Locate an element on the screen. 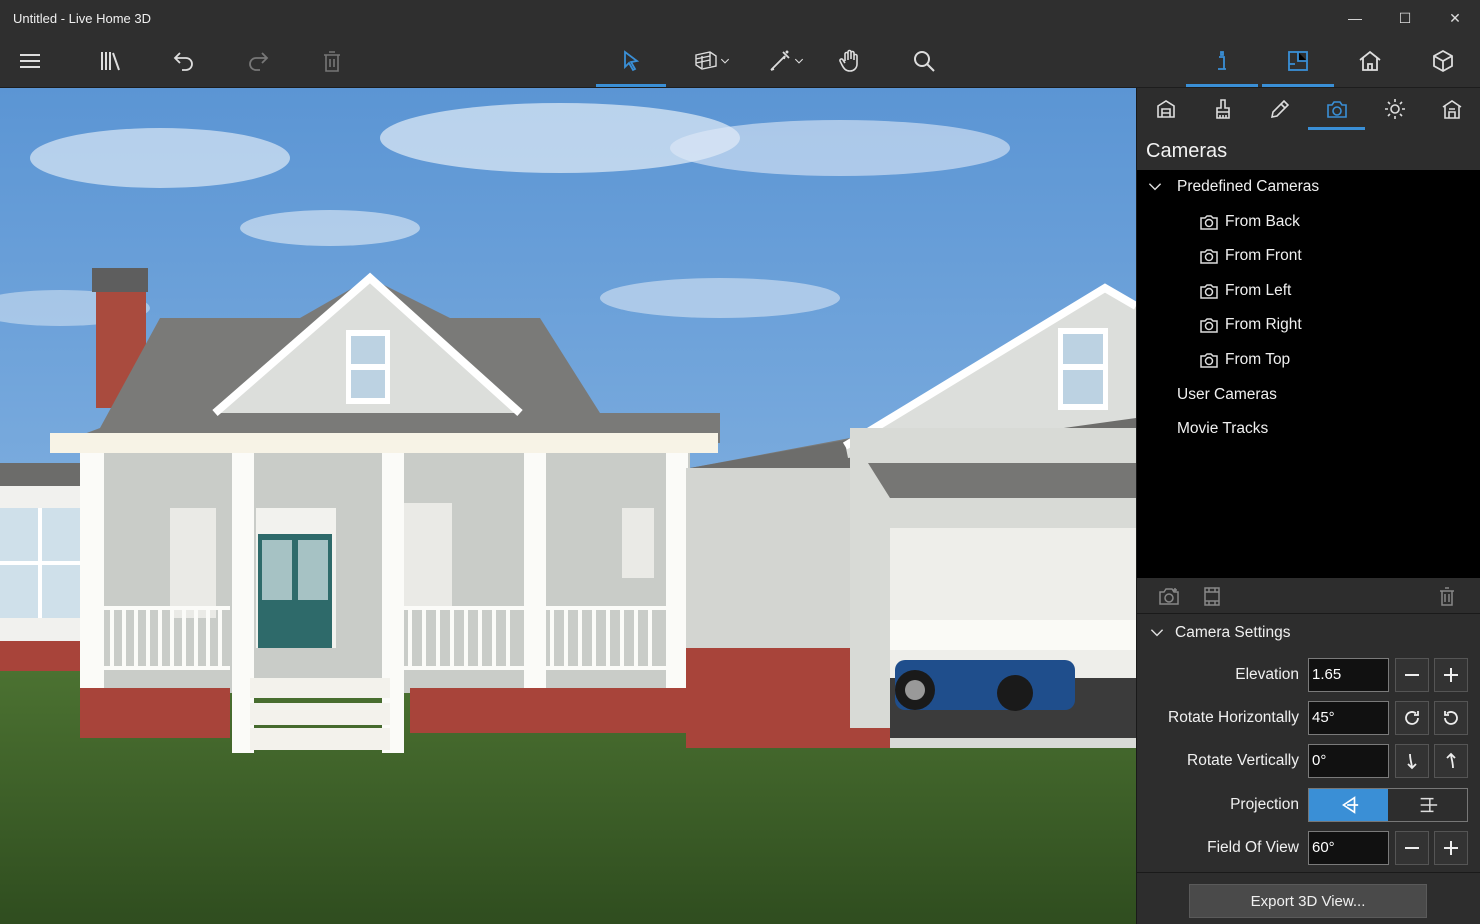  add-camera-icon is located at coordinates (1169, 596).